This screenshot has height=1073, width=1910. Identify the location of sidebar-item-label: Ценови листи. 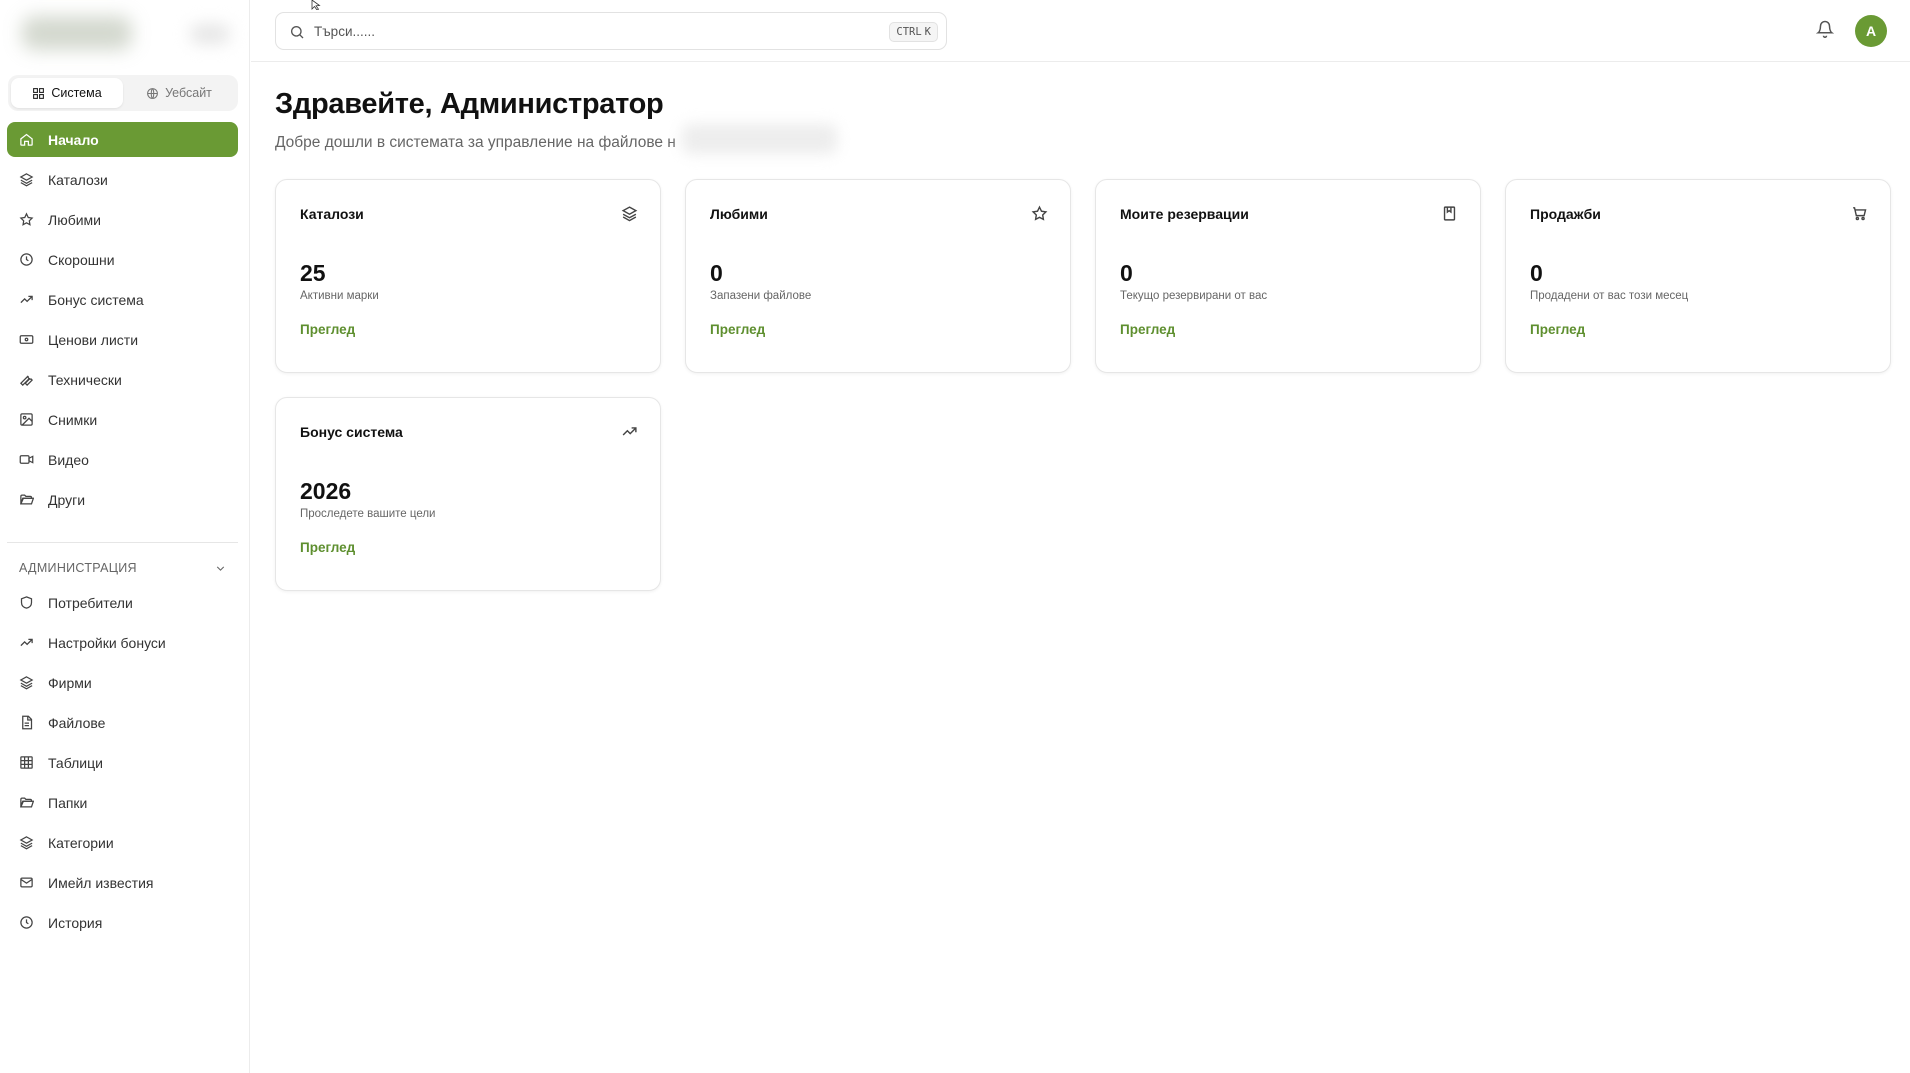
(93, 339).